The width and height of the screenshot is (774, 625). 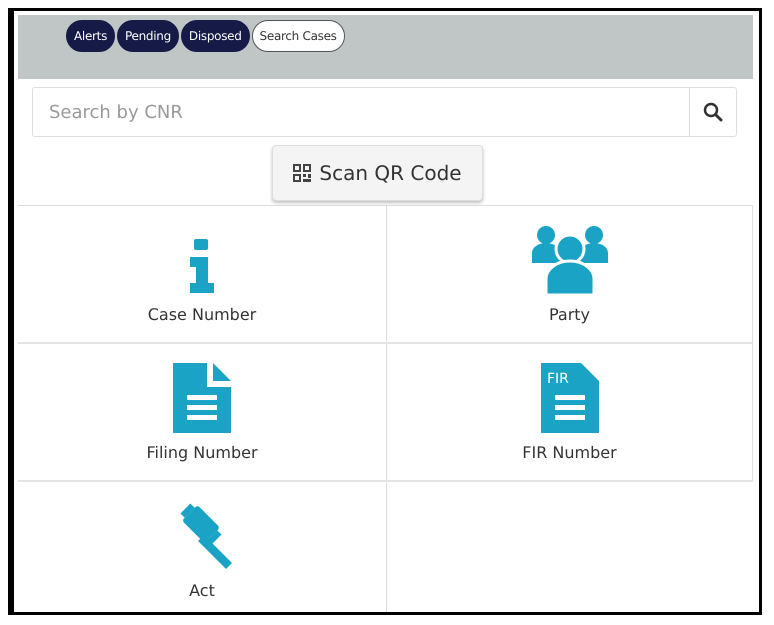 I want to click on tab: Disposed, so click(x=215, y=36).